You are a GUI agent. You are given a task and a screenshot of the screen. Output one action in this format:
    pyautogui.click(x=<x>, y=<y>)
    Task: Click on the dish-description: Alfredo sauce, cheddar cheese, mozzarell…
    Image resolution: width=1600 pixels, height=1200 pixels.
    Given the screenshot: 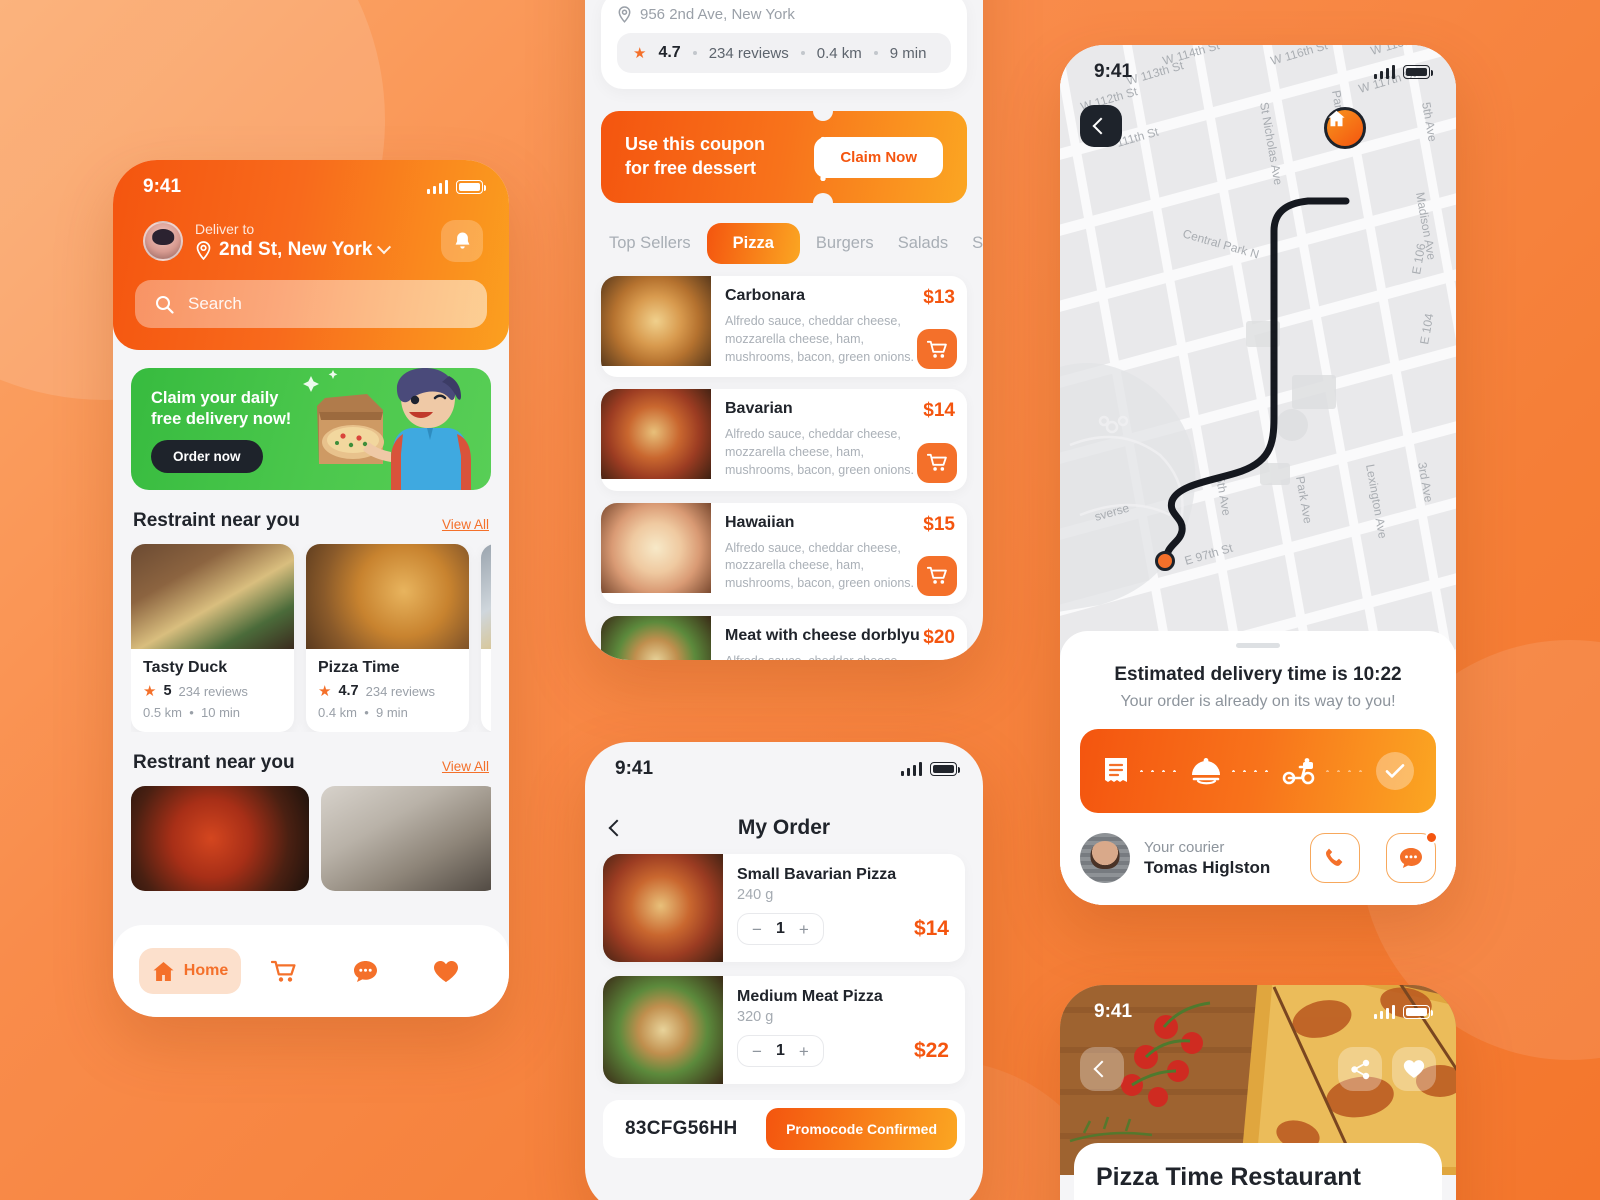 What is the action you would take?
    pyautogui.click(x=819, y=565)
    